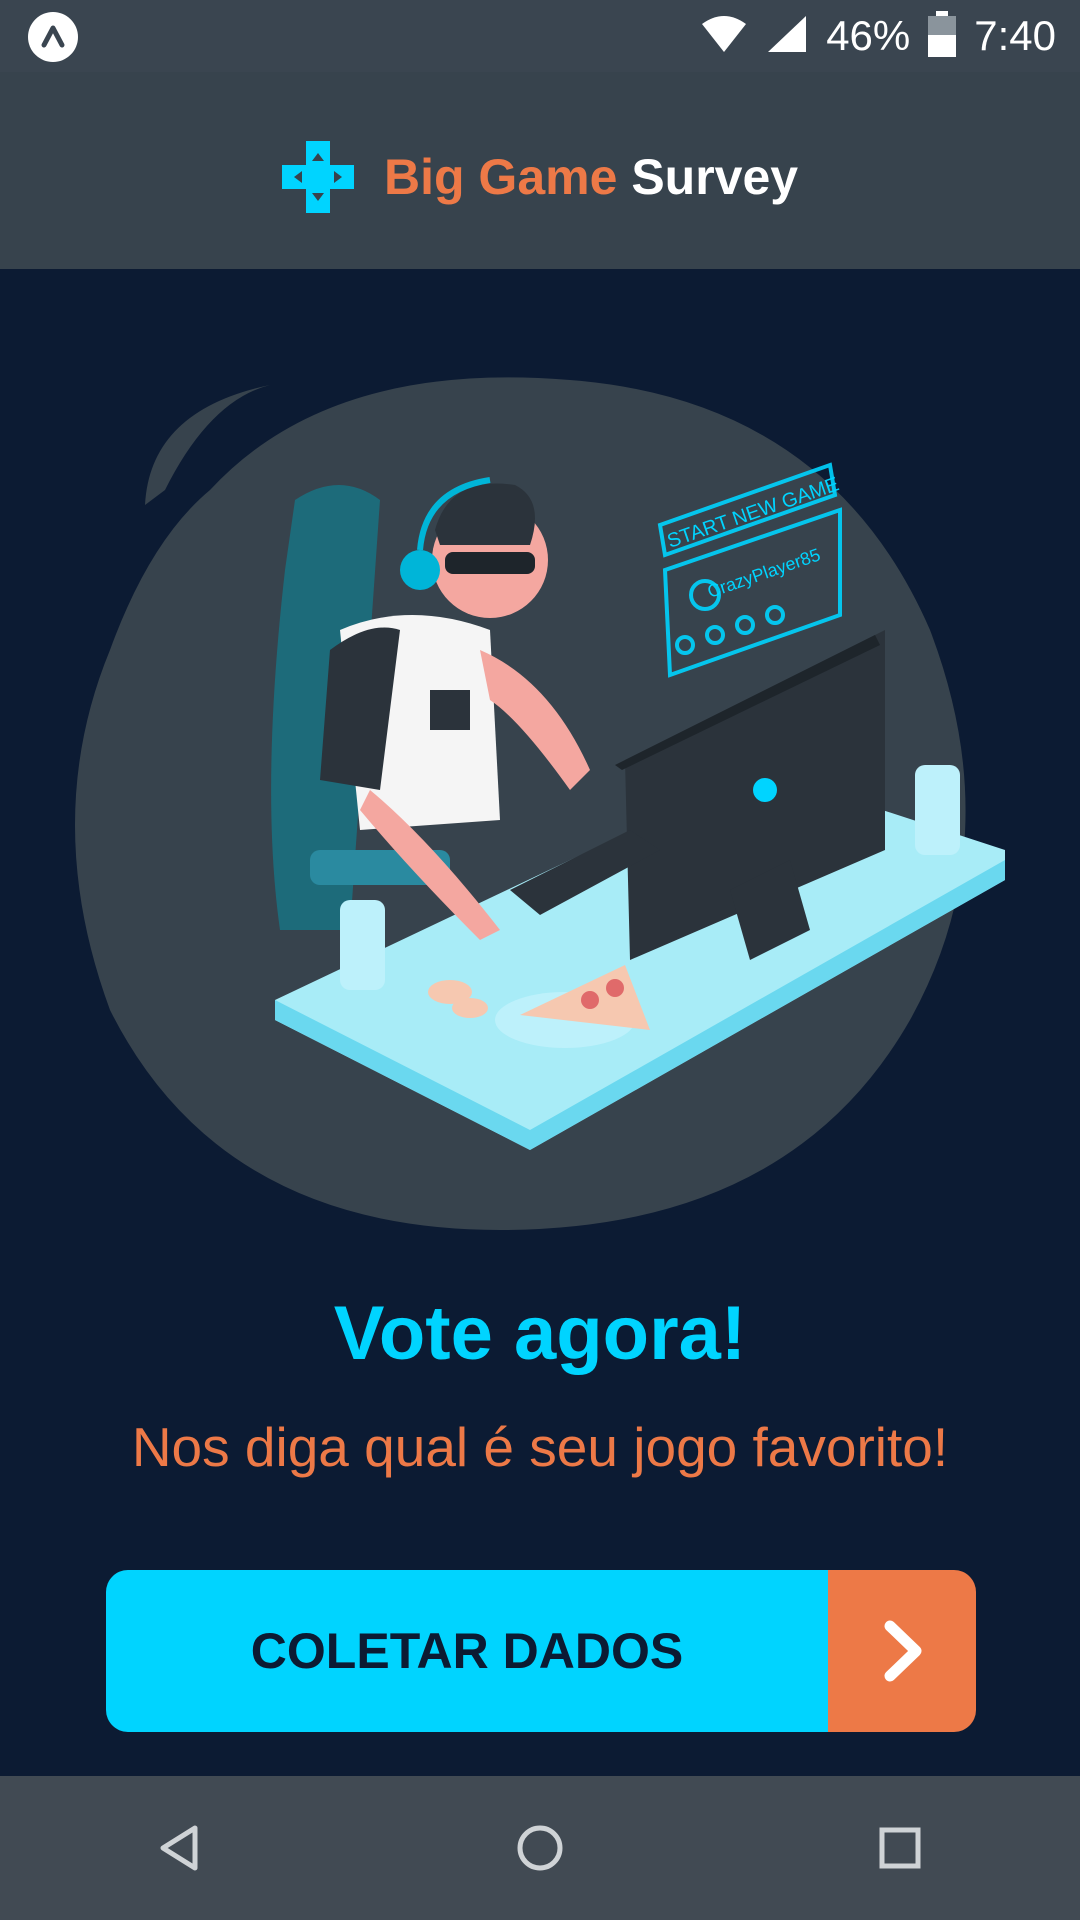 Image resolution: width=1080 pixels, height=1920 pixels. What do you see at coordinates (1015, 35) in the screenshot?
I see `clock: 7:40` at bounding box center [1015, 35].